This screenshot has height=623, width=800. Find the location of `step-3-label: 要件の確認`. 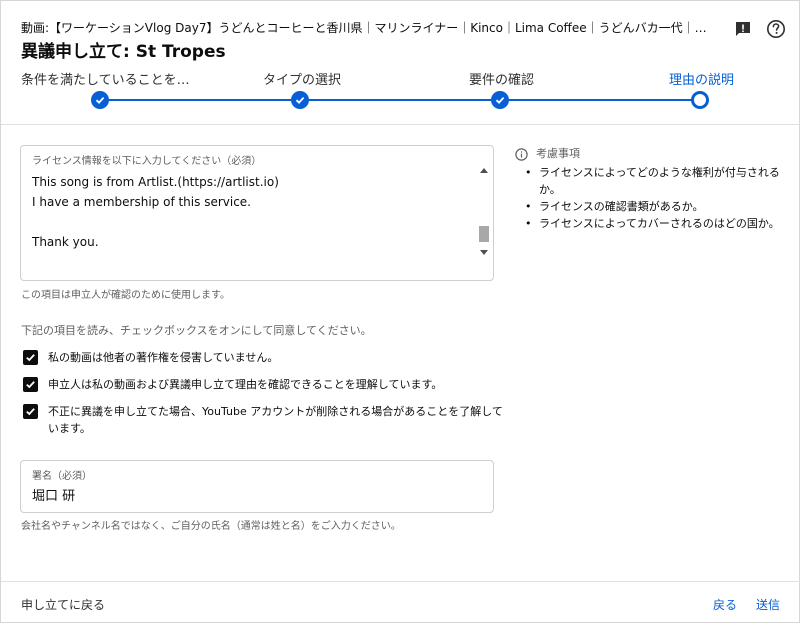

step-3-label: 要件の確認 is located at coordinates (502, 80).